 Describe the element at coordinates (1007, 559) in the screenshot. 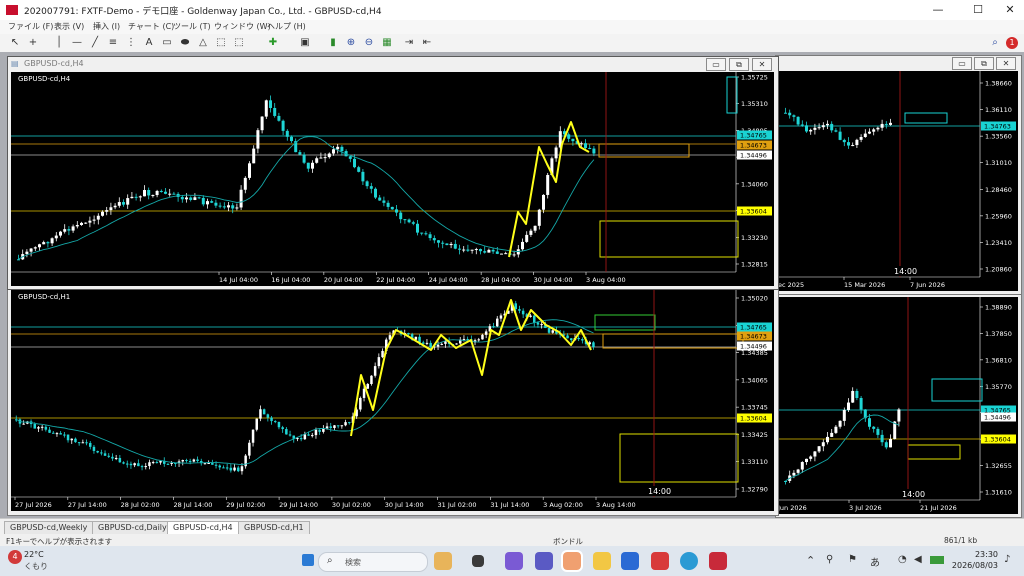

I see `notification-bell-icon: ♪` at that location.